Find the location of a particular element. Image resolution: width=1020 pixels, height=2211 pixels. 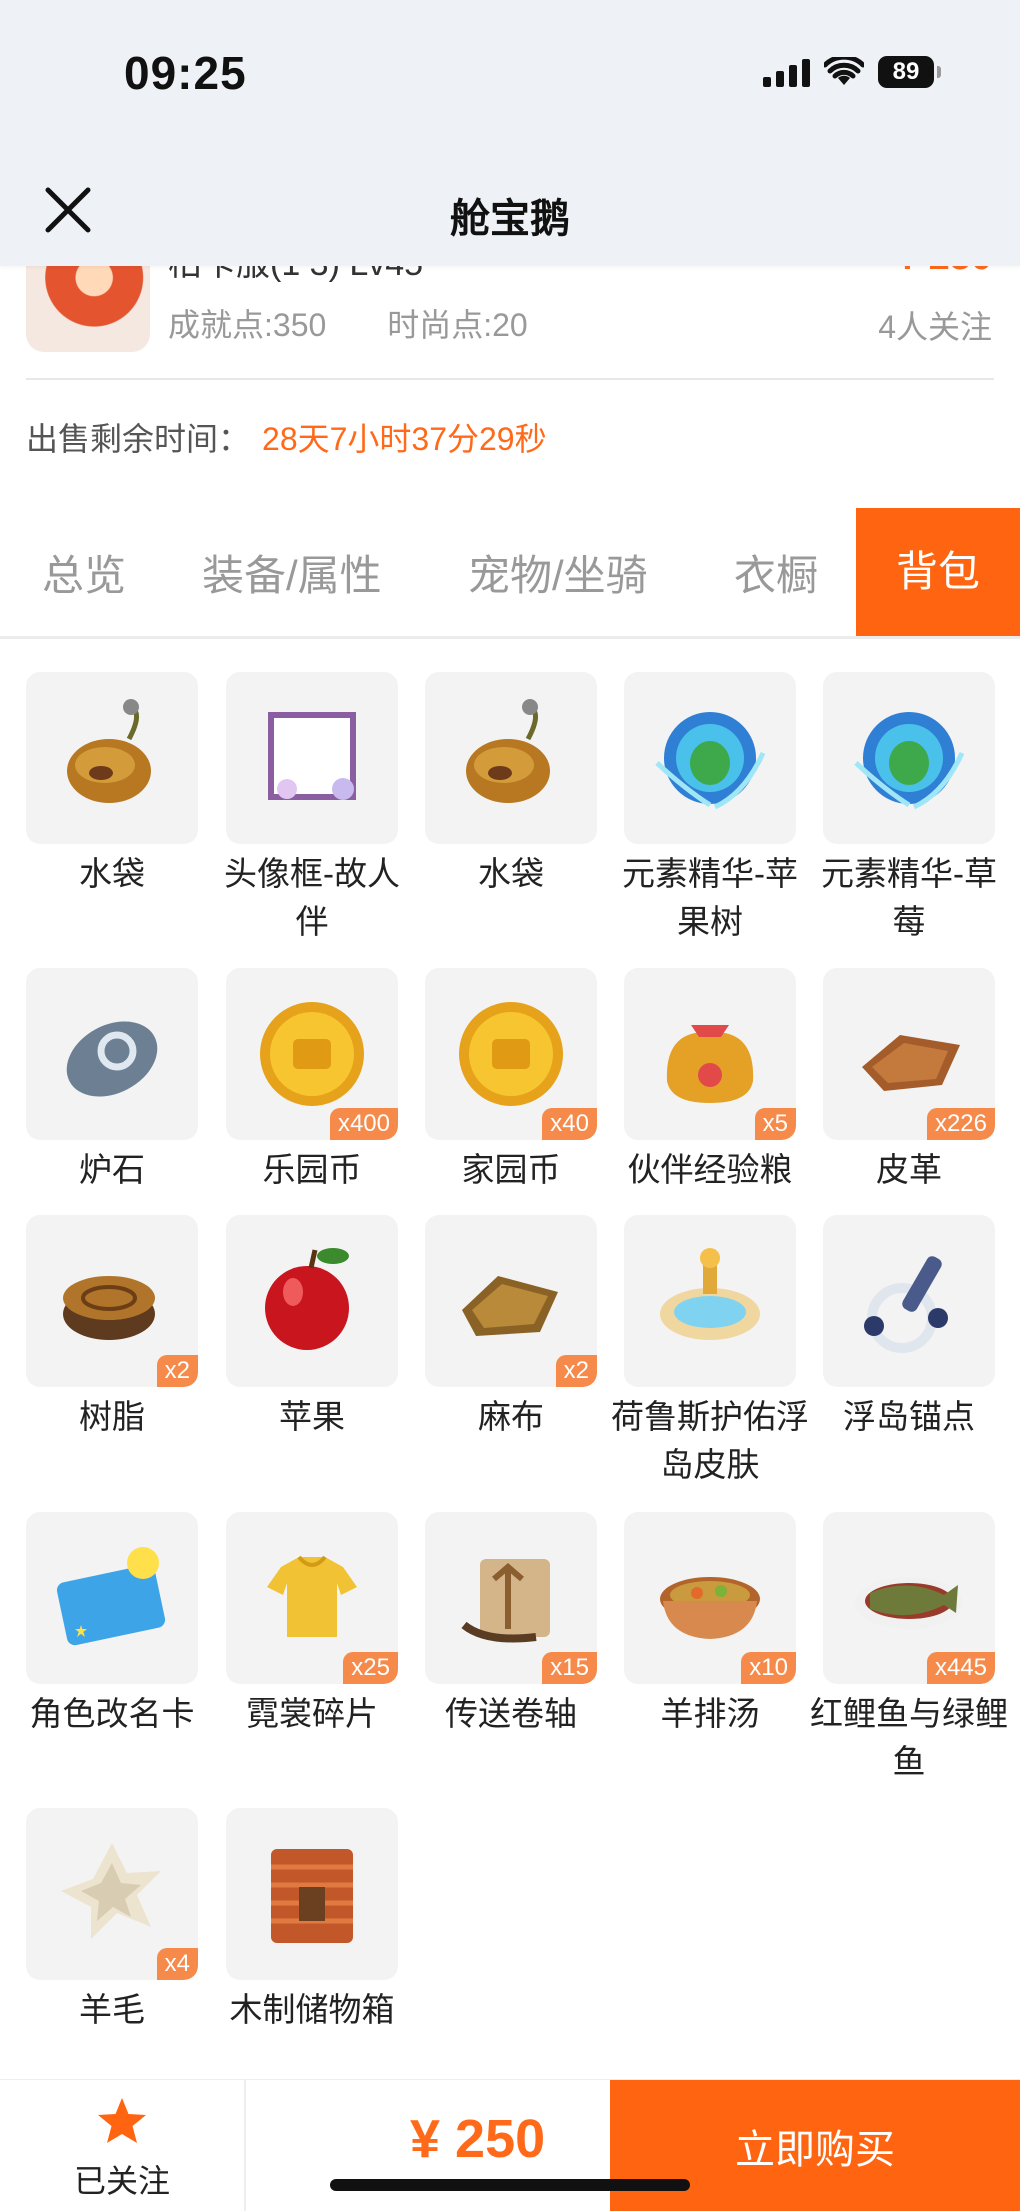

hearthstone-icon is located at coordinates (112, 1059).